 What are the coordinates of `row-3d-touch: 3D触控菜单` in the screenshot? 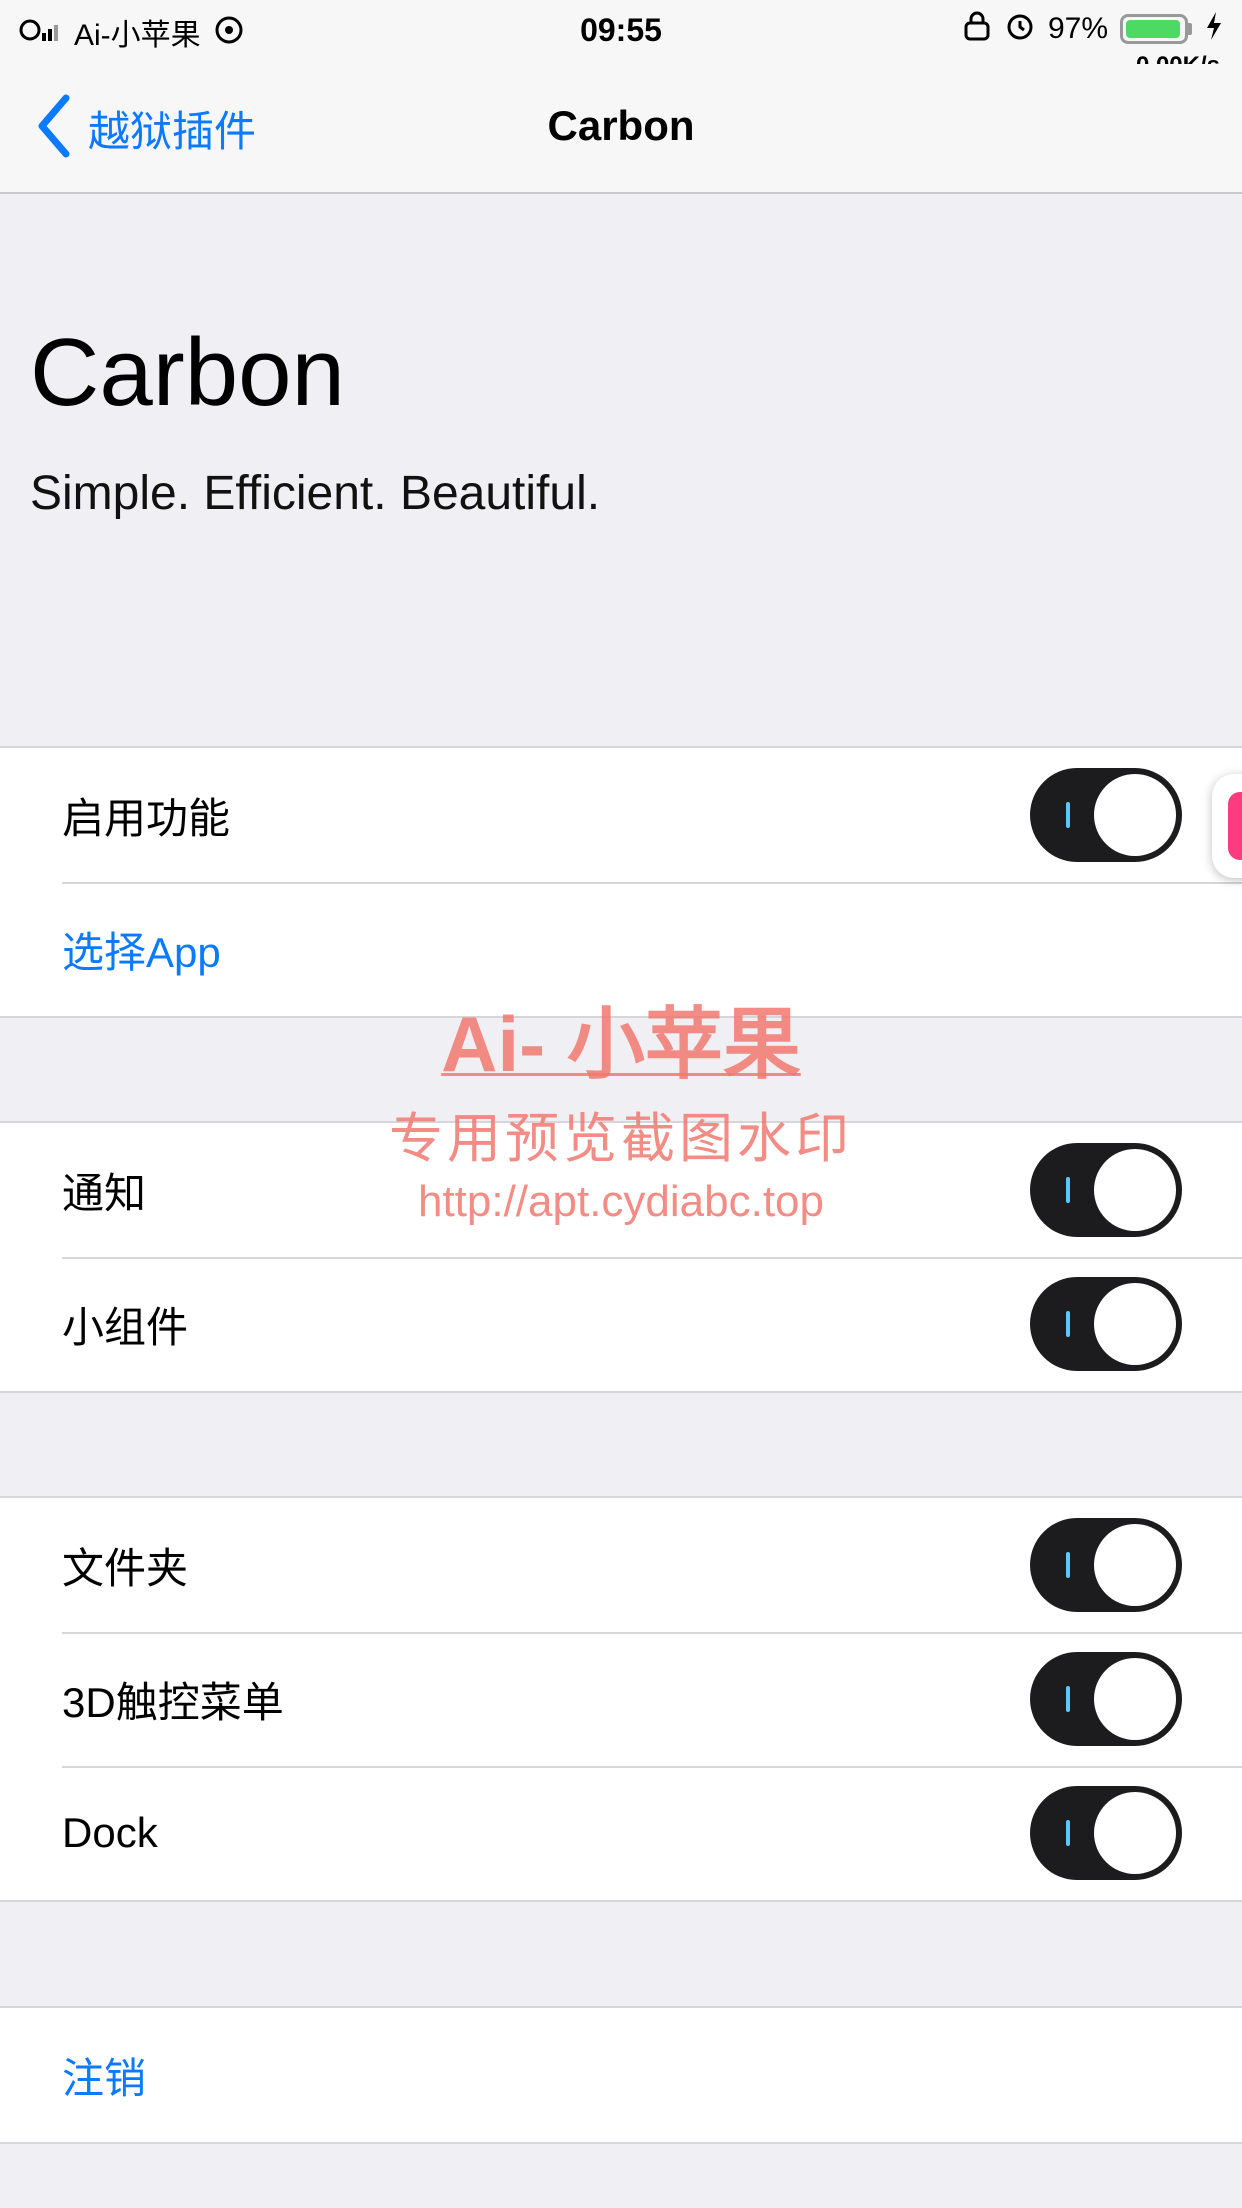 It's located at (621, 1699).